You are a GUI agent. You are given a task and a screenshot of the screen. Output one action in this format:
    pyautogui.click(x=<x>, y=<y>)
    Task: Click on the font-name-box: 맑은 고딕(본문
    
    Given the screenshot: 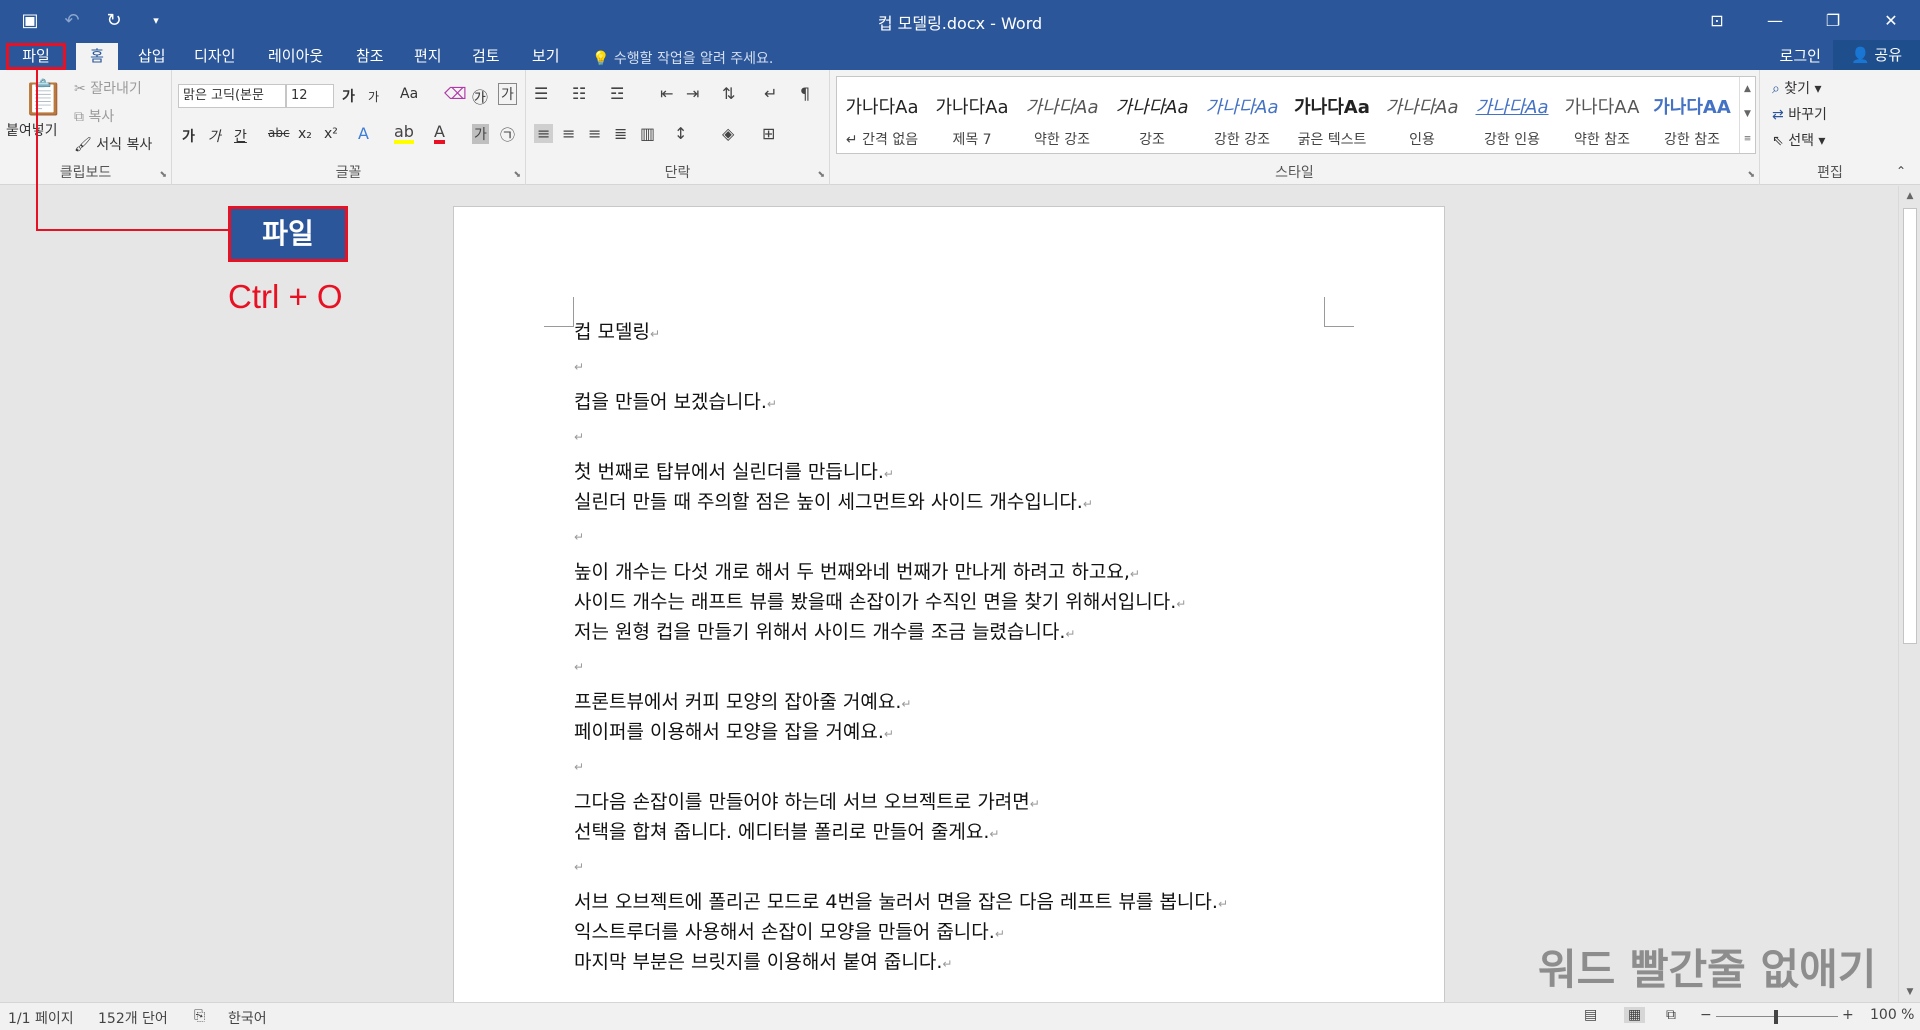 What is the action you would take?
    pyautogui.click(x=232, y=96)
    